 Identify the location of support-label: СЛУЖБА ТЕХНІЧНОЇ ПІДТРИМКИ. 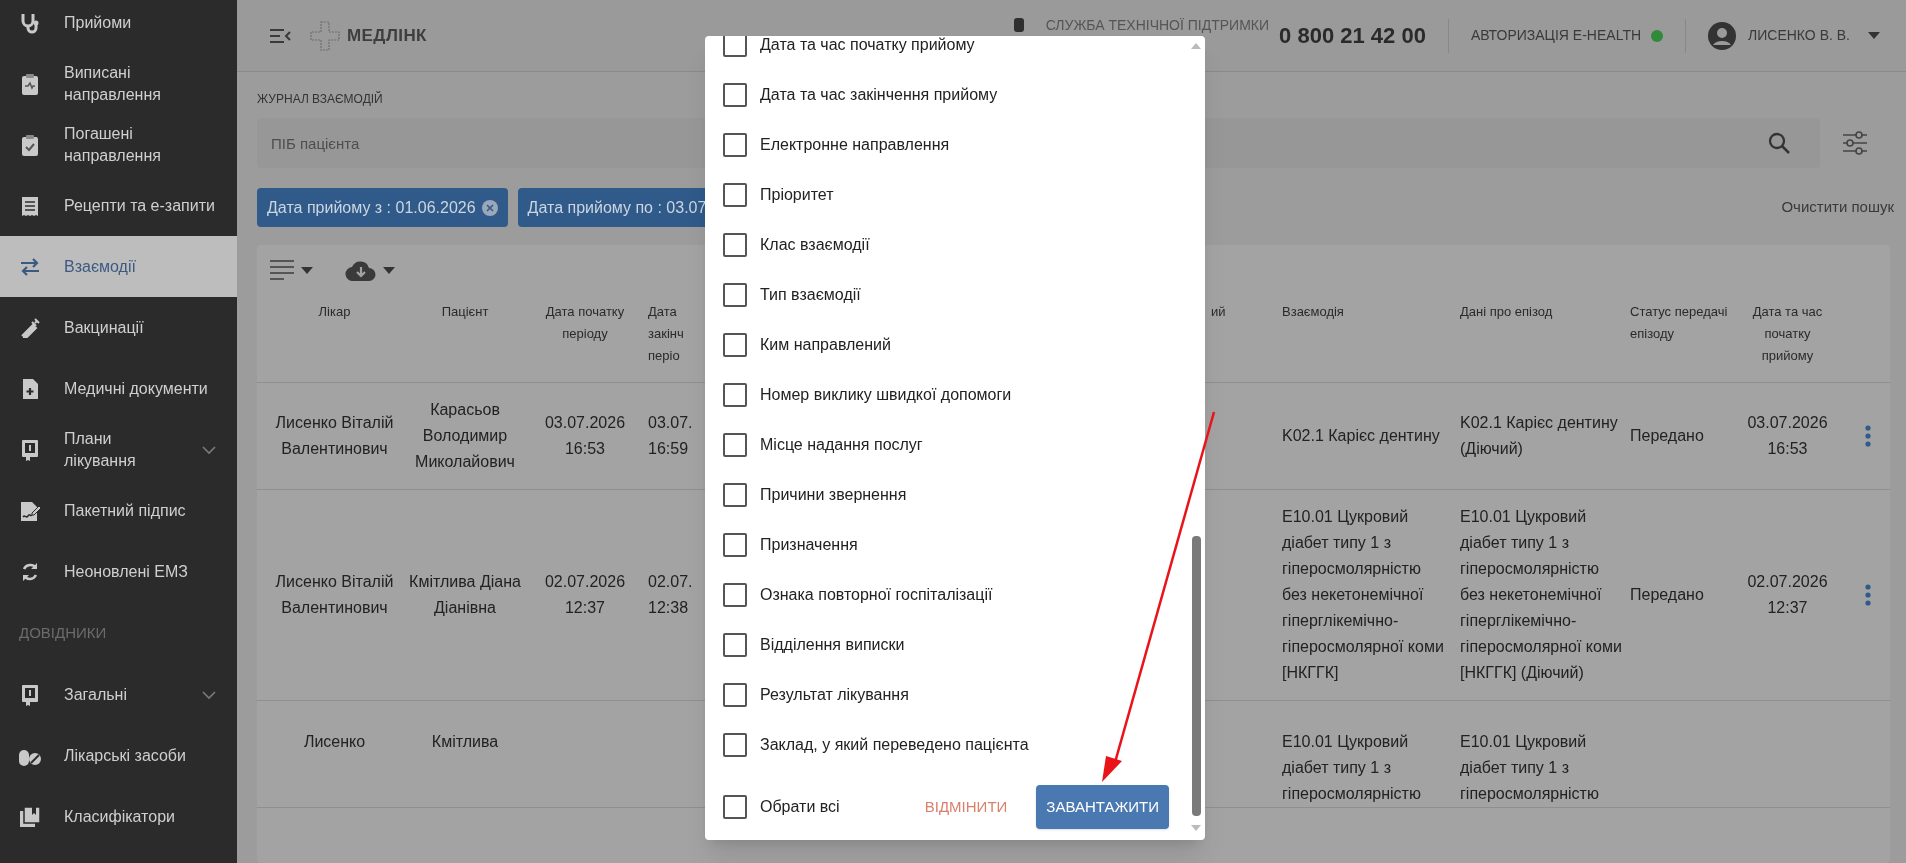
(1157, 24).